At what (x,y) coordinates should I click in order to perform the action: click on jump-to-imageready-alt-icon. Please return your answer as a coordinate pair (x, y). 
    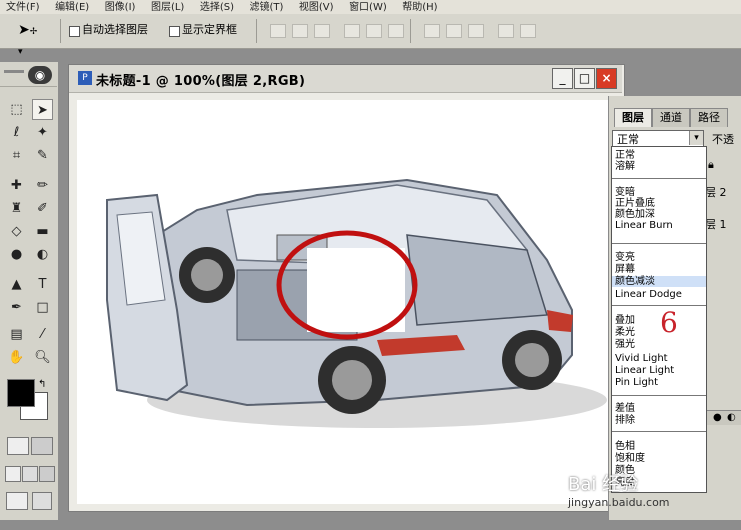
    Looking at the image, I should click on (42, 501).